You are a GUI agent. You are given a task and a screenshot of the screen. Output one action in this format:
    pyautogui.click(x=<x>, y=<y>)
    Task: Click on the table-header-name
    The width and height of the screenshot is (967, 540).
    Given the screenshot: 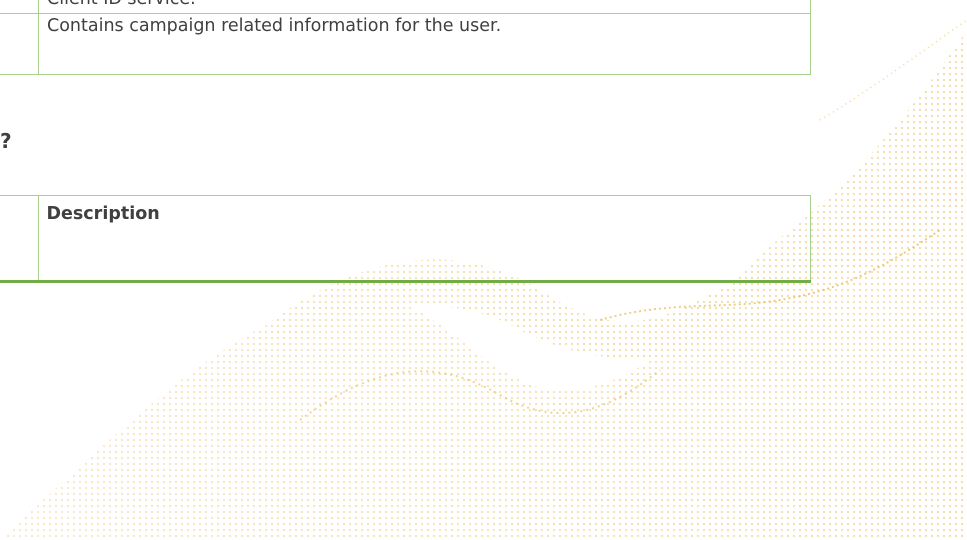 What is the action you would take?
    pyautogui.click(x=19, y=239)
    